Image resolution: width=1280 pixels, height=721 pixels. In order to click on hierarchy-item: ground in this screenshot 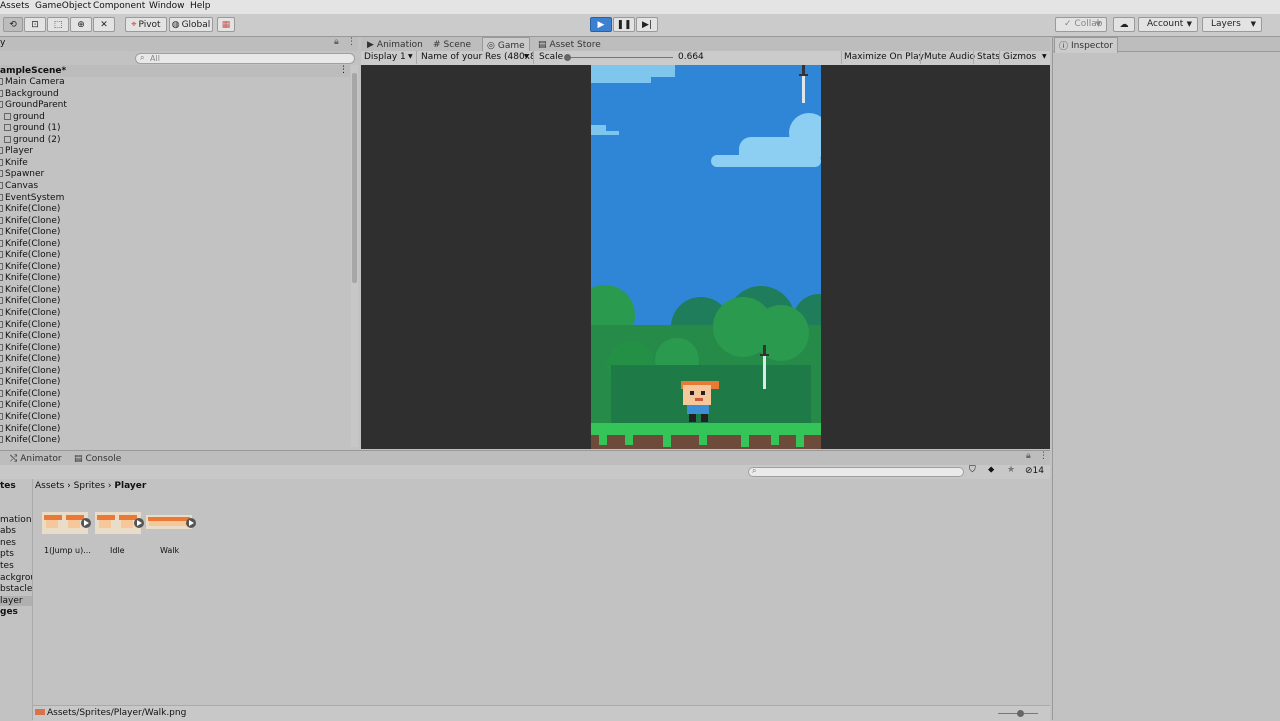, I will do `click(22, 117)`.